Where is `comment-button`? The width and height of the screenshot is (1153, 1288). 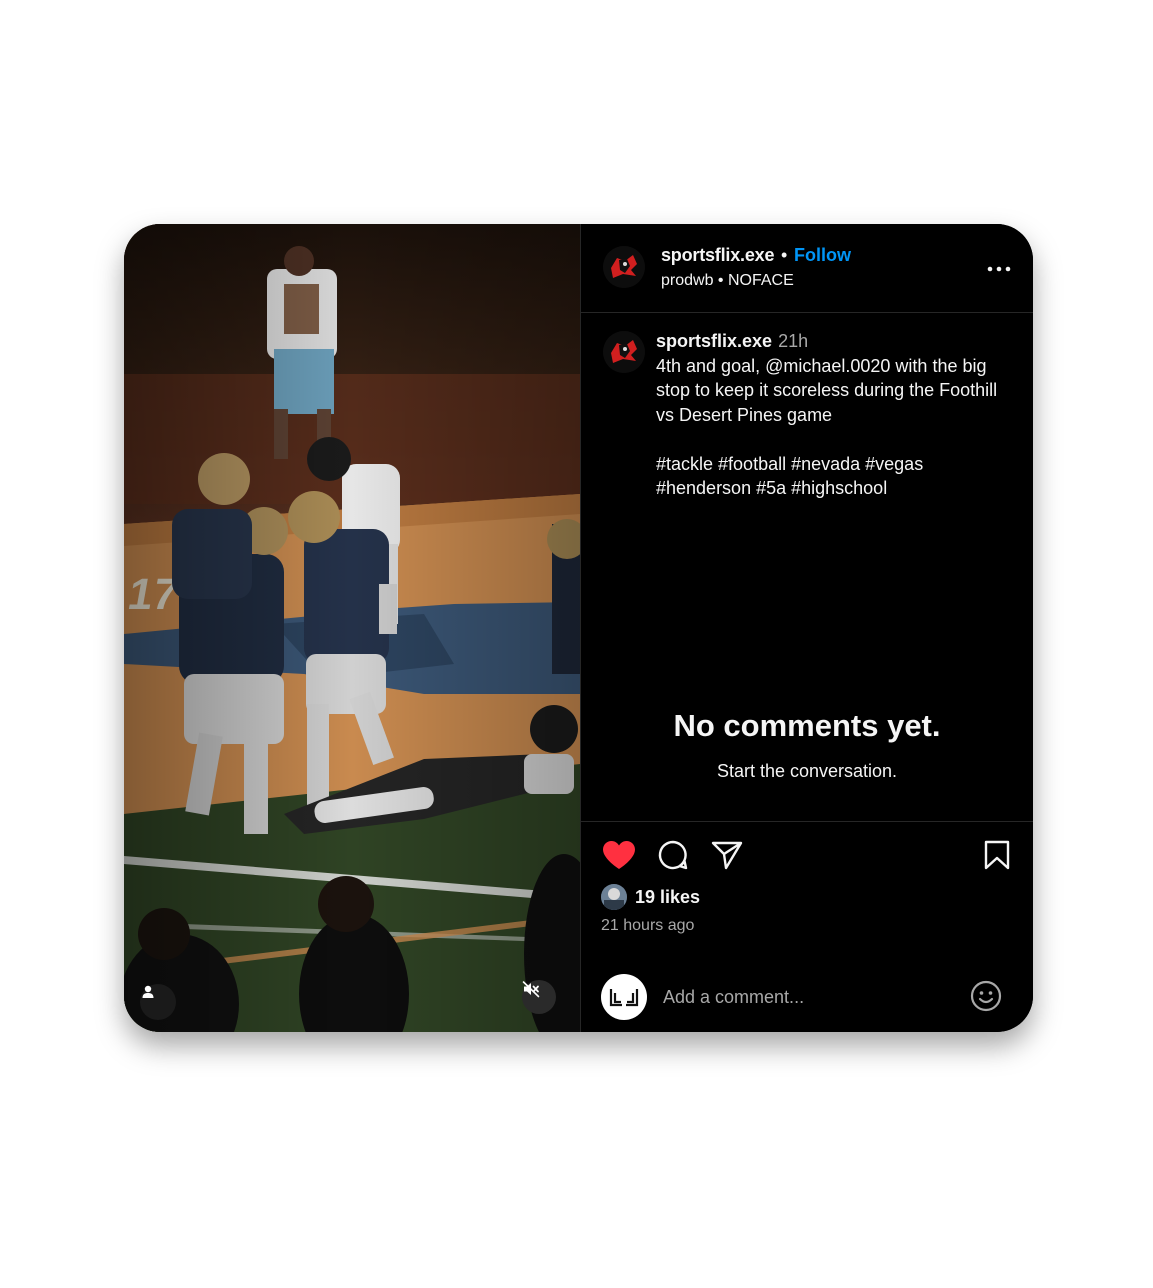 comment-button is located at coordinates (673, 857).